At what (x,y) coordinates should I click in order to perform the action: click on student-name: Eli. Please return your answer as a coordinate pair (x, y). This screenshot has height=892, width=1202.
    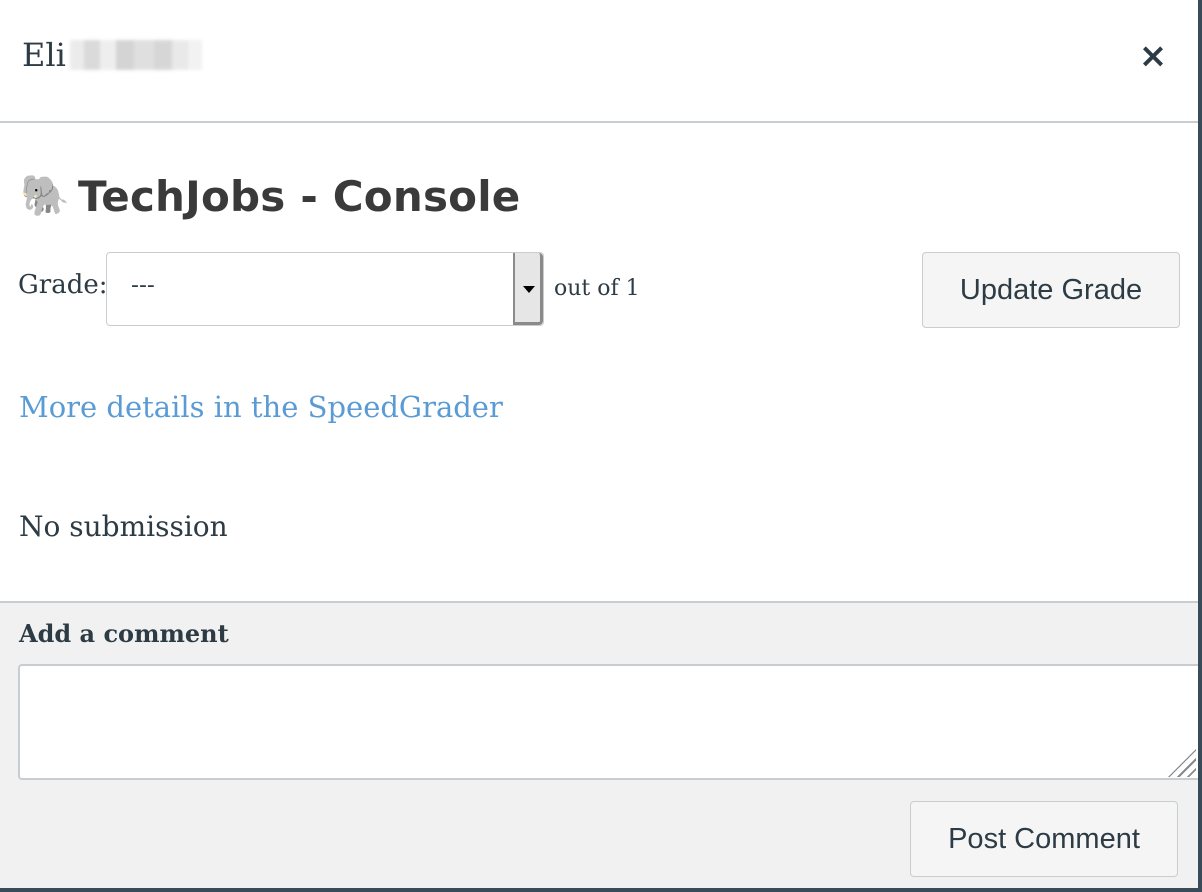
    Looking at the image, I should click on (112, 55).